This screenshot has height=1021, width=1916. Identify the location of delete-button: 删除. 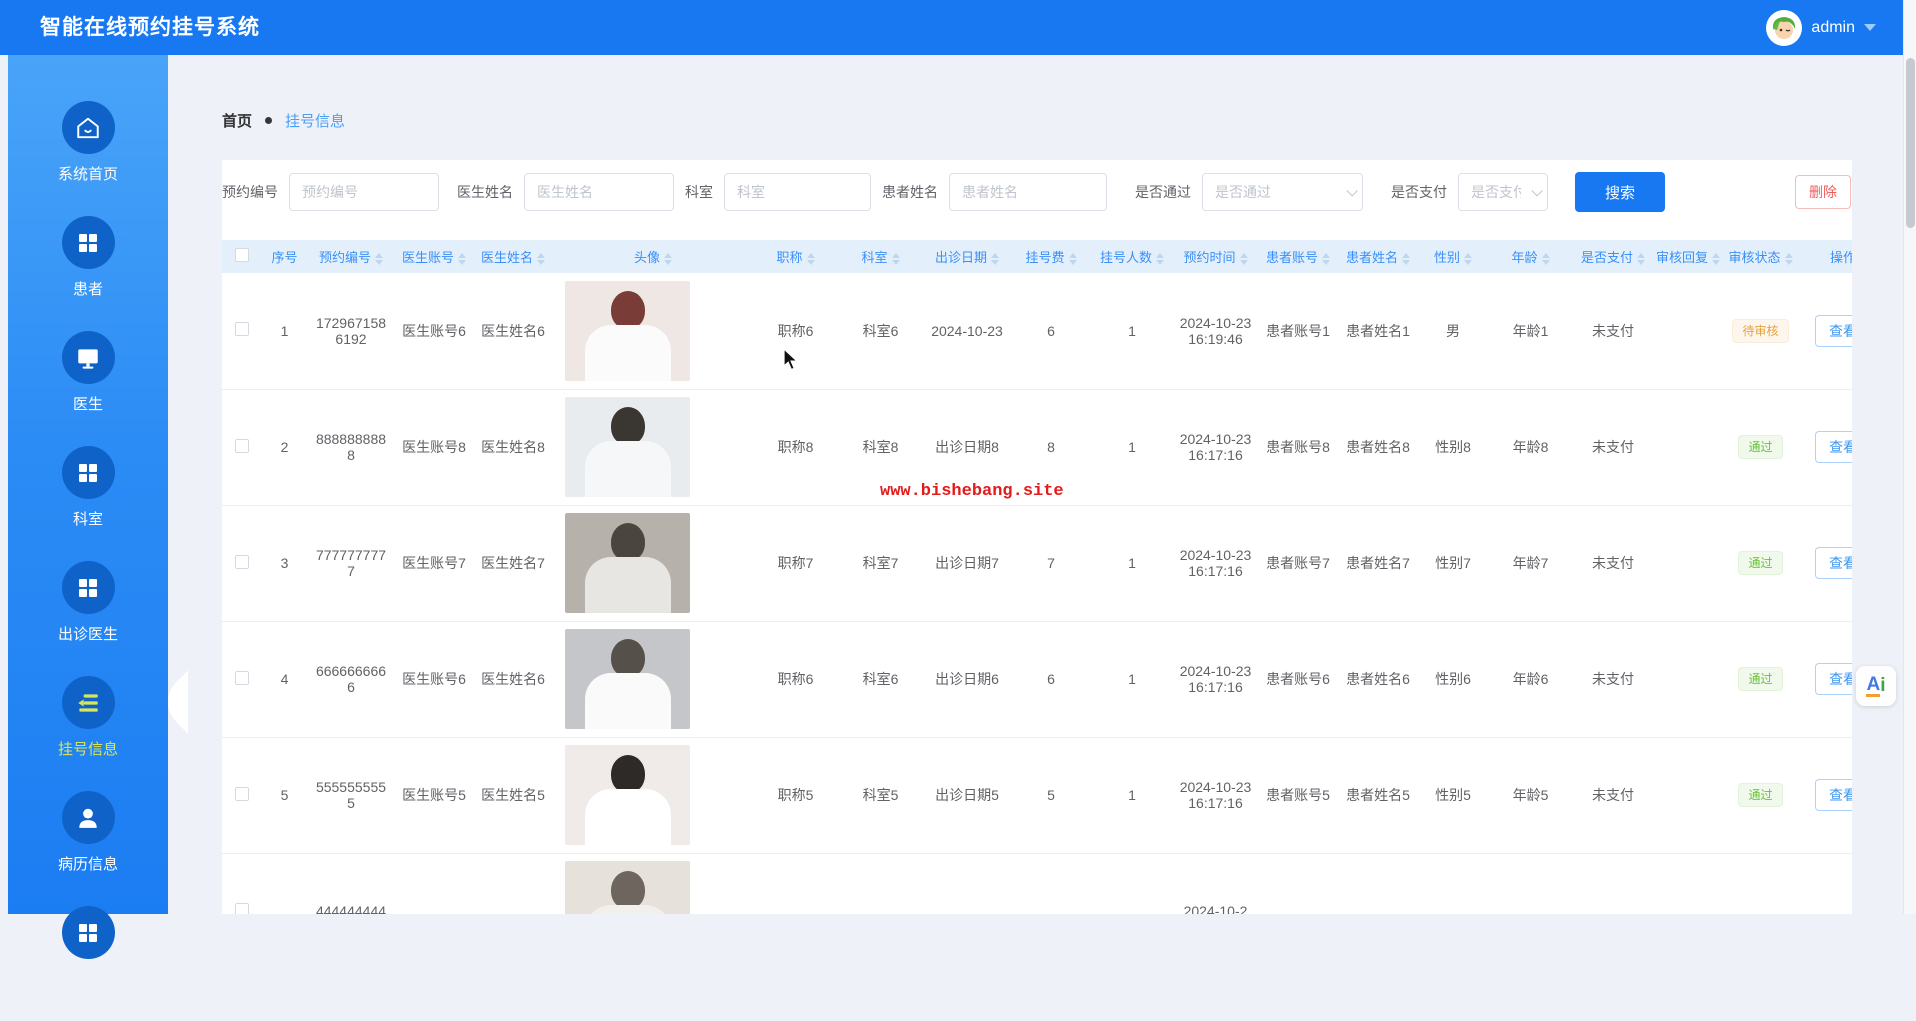
(1823, 192).